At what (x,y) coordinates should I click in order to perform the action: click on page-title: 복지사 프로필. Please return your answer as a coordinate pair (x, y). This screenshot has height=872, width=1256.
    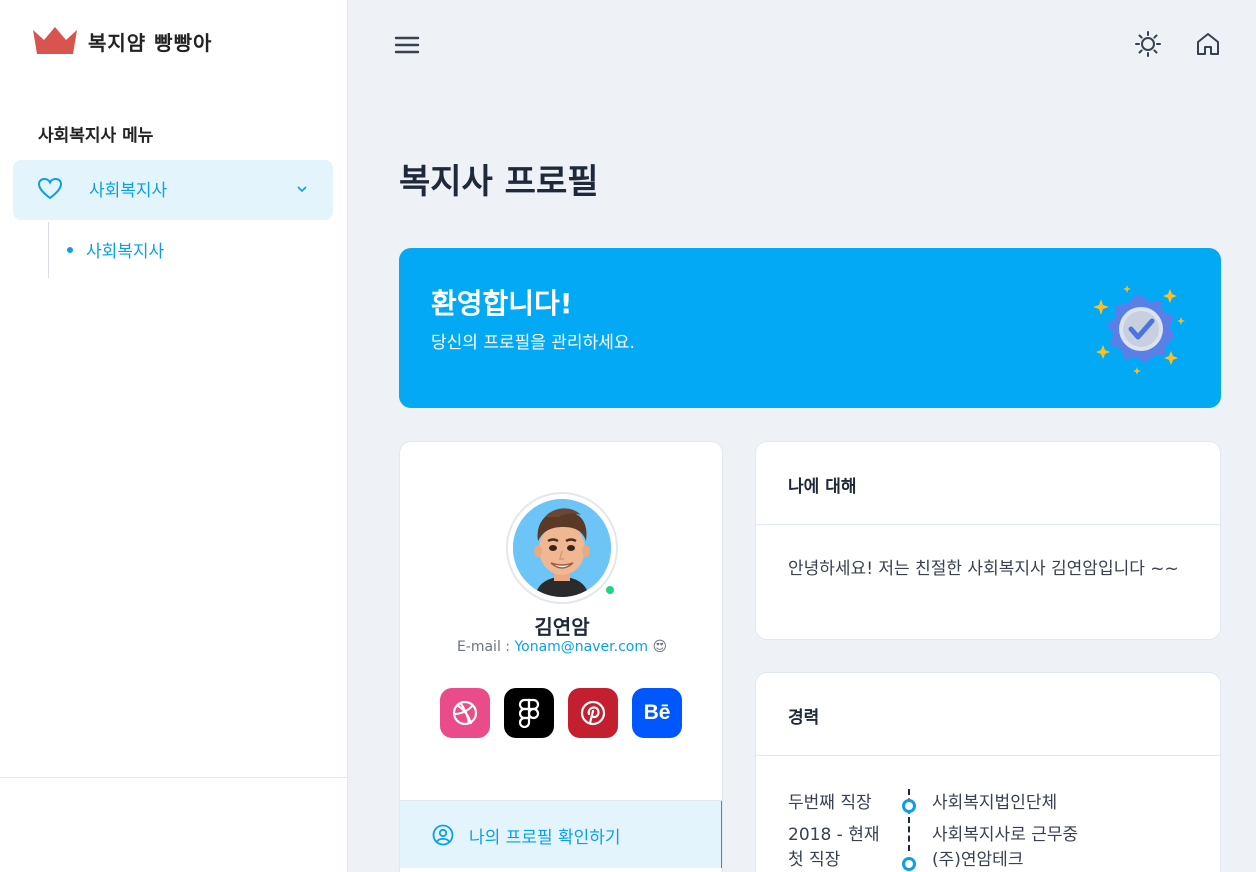
    Looking at the image, I should click on (499, 182).